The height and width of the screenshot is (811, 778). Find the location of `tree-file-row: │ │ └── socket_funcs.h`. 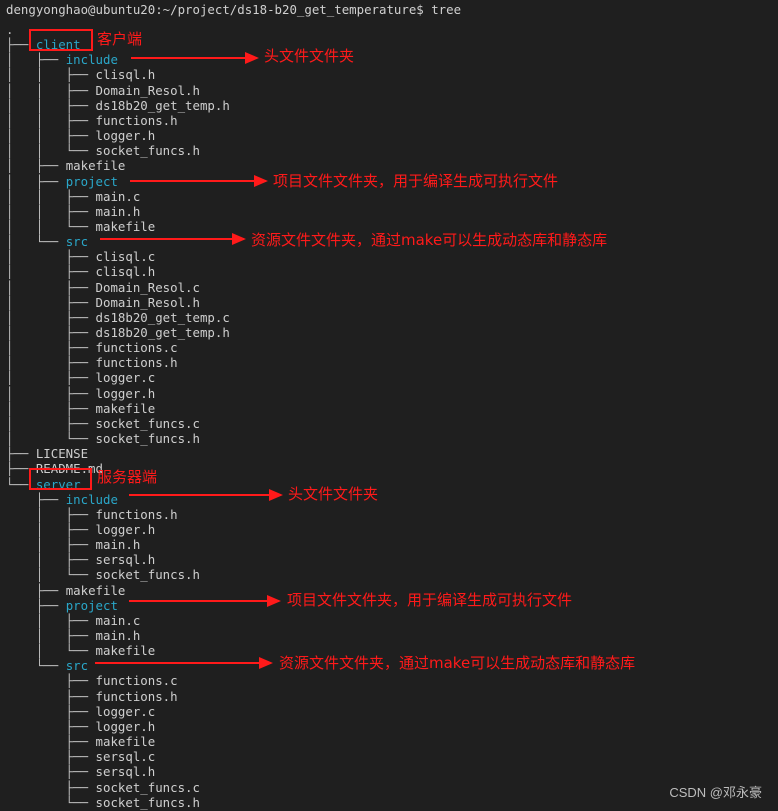

tree-file-row: │ │ └── socket_funcs.h is located at coordinates (103, 150).